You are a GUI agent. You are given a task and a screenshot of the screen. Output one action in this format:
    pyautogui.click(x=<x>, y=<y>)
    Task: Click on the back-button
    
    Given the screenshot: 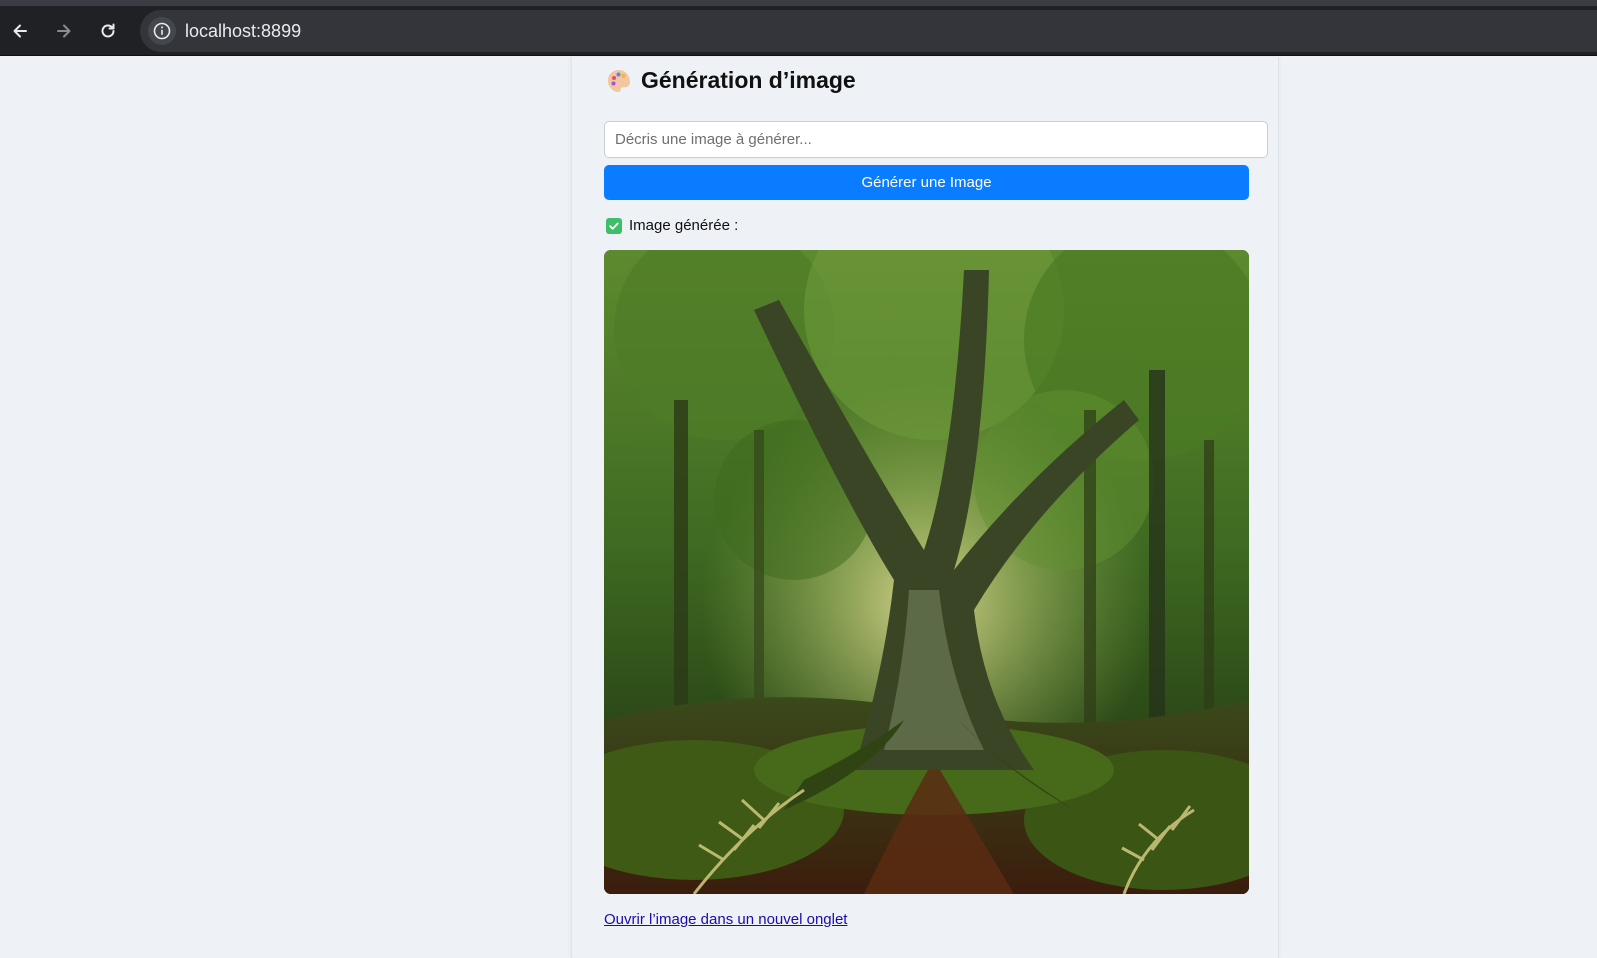 What is the action you would take?
    pyautogui.click(x=20, y=31)
    